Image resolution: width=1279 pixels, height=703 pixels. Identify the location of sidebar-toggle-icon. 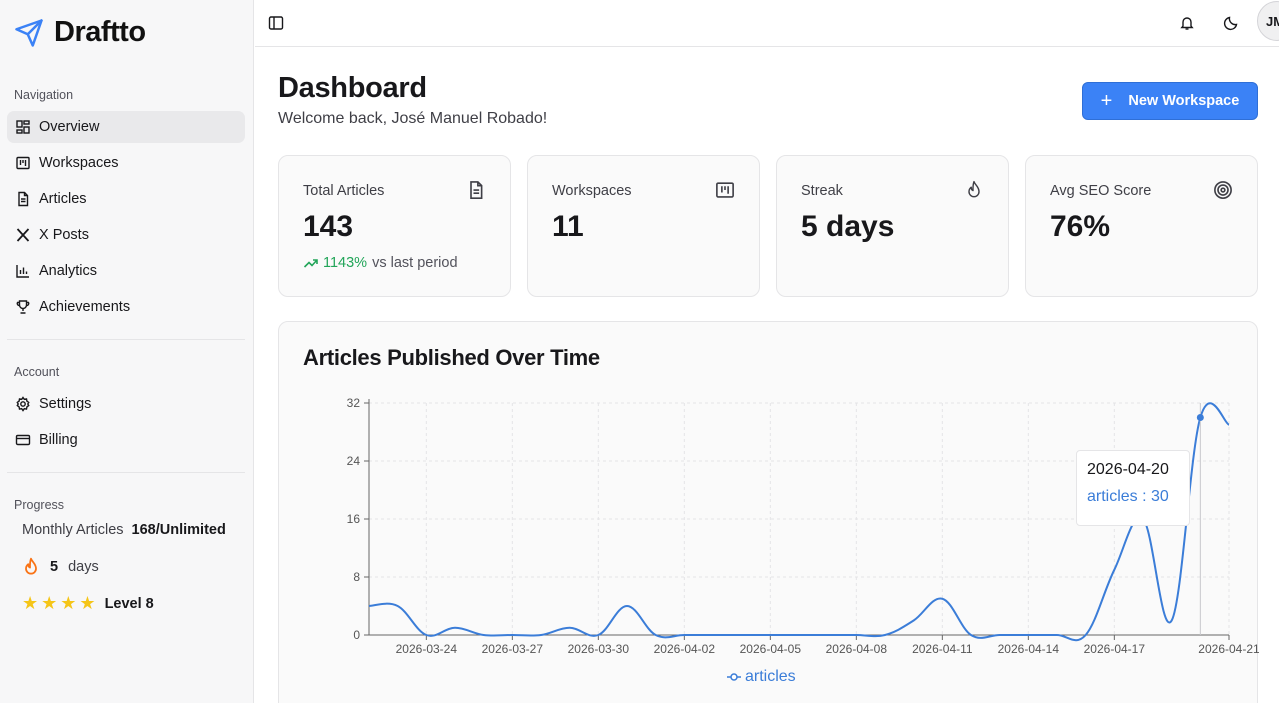
(276, 23).